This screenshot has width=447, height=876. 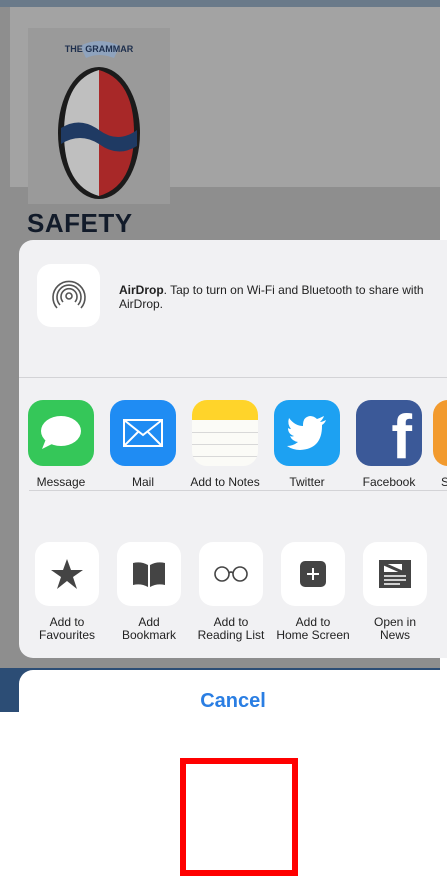 I want to click on app-label: Twitter, so click(x=307, y=482).